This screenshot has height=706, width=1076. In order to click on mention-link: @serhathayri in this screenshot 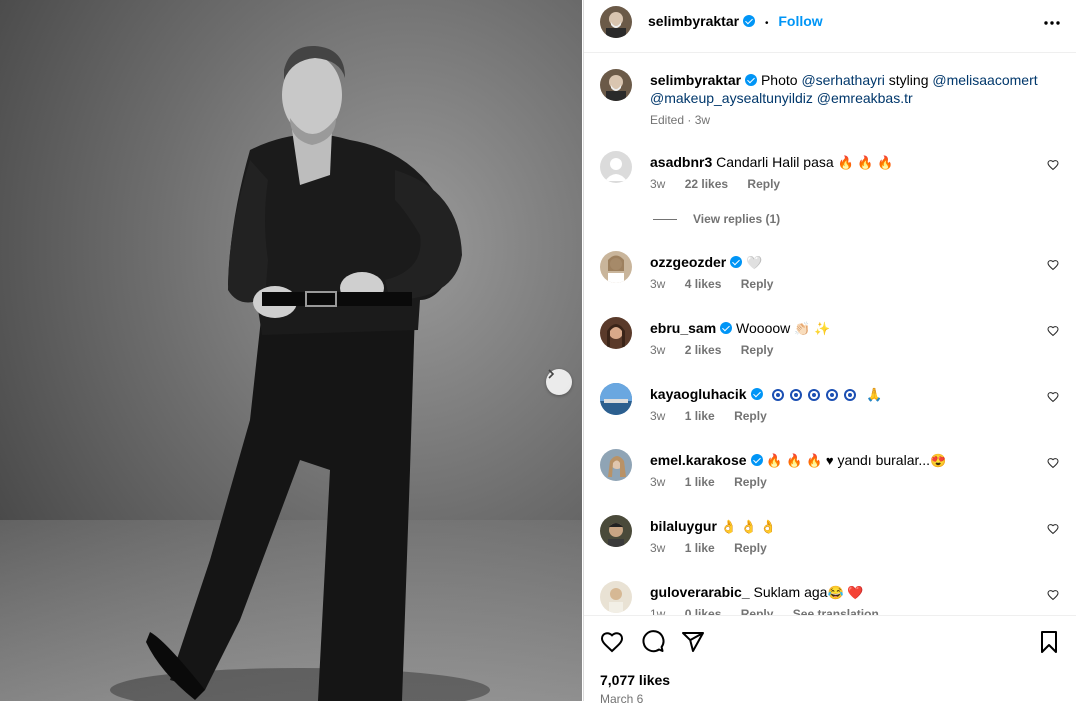, I will do `click(842, 80)`.